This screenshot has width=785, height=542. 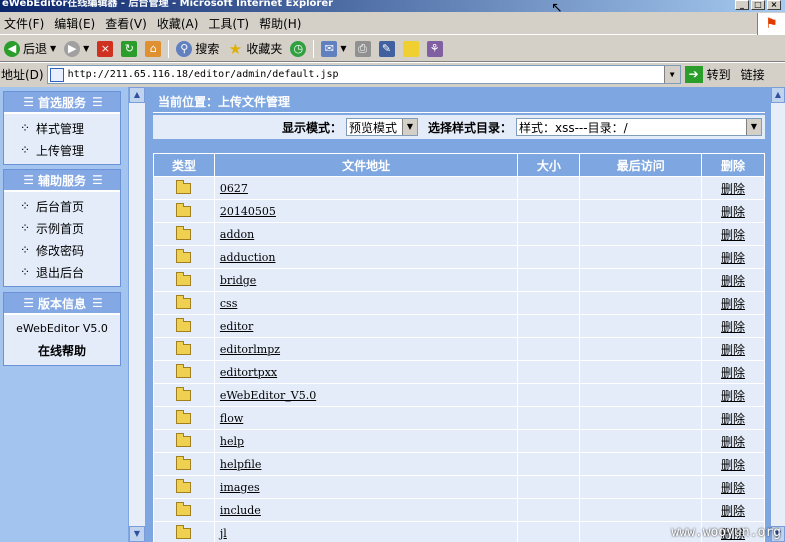 What do you see at coordinates (387, 49) in the screenshot?
I see `edit-button: ✎` at bounding box center [387, 49].